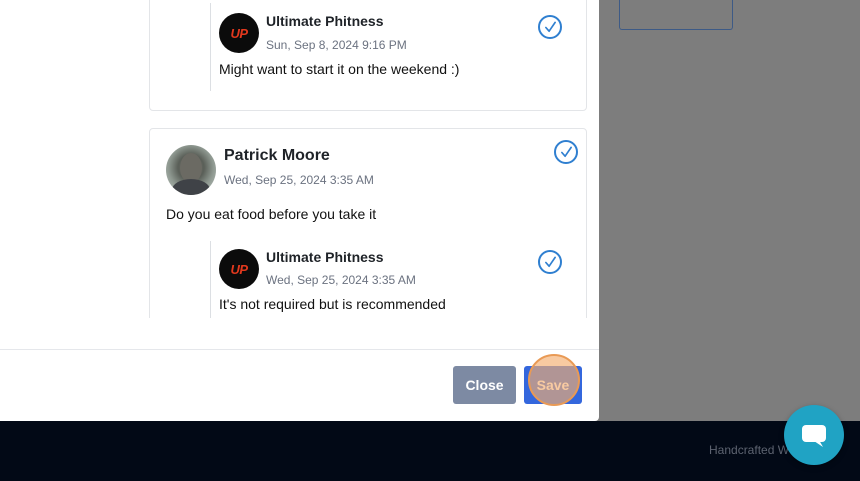 Image resolution: width=860 pixels, height=481 pixels. Describe the element at coordinates (814, 435) in the screenshot. I see `chat-bubble-icon` at that location.